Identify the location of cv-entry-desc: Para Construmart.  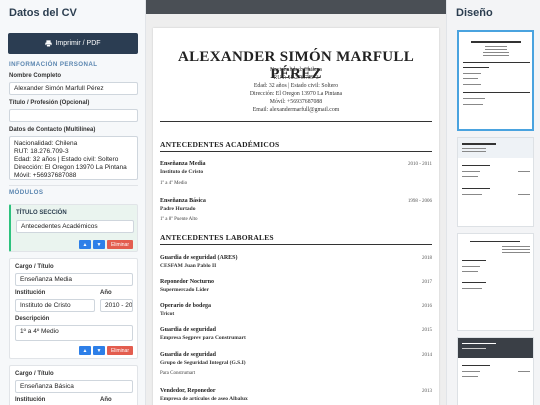
(178, 373).